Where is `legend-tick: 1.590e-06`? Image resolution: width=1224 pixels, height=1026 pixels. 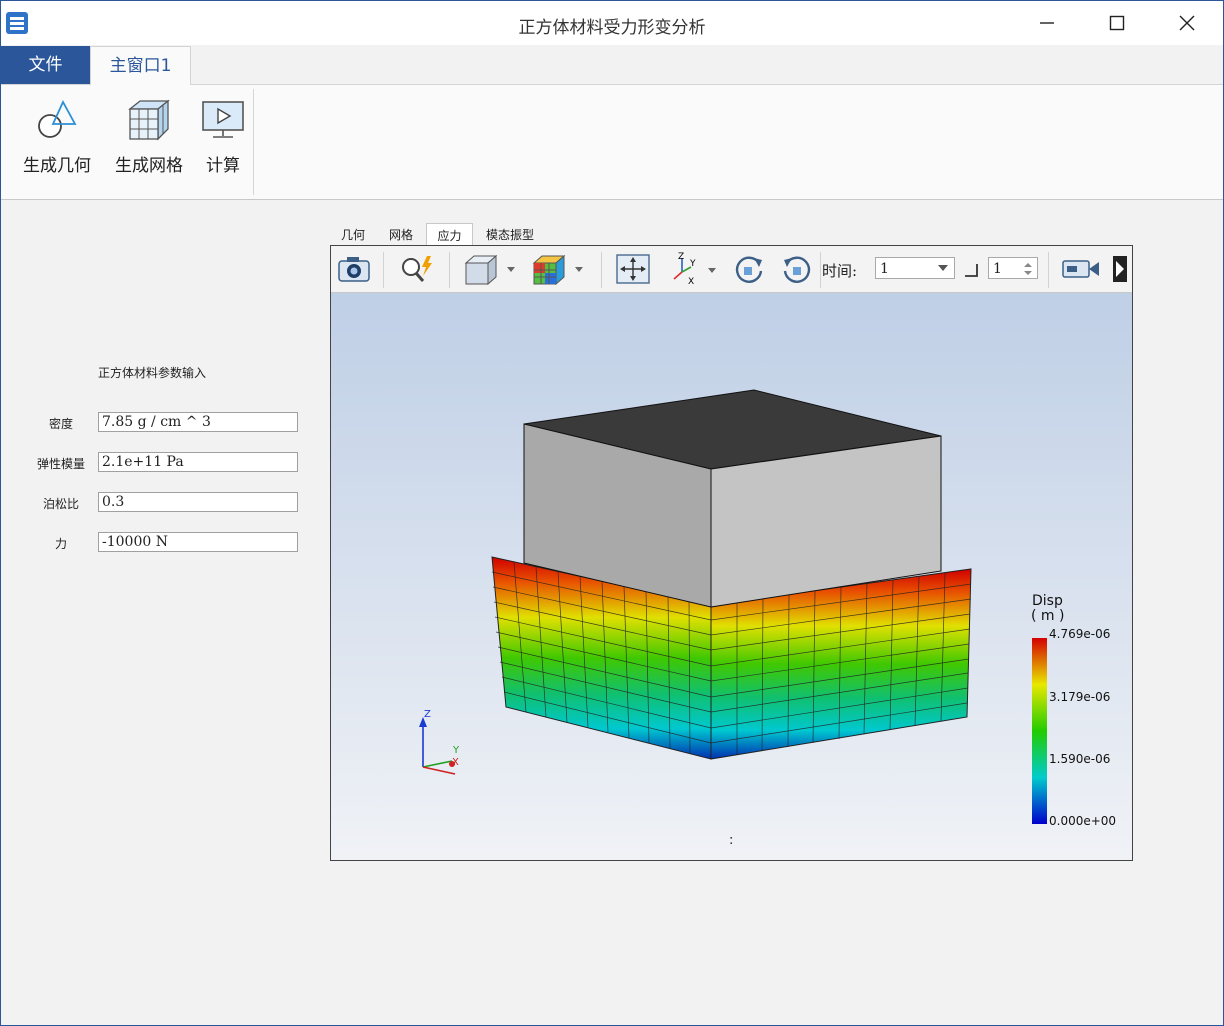
legend-tick: 1.590e-06 is located at coordinates (1080, 759).